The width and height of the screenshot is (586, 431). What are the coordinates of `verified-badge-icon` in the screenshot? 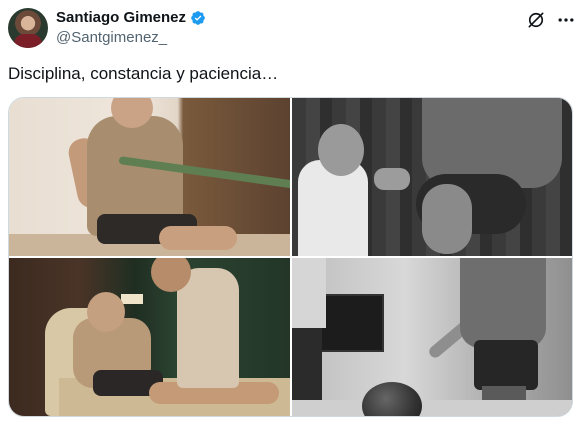 It's located at (198, 18).